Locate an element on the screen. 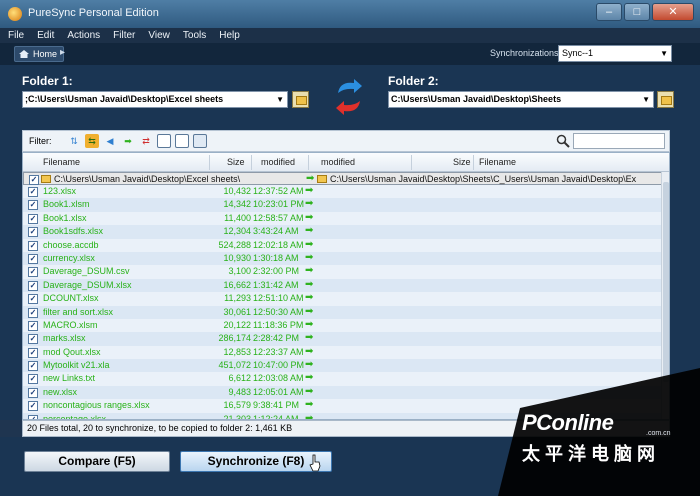 The image size is (700, 496). col-modified: modified is located at coordinates (278, 162).